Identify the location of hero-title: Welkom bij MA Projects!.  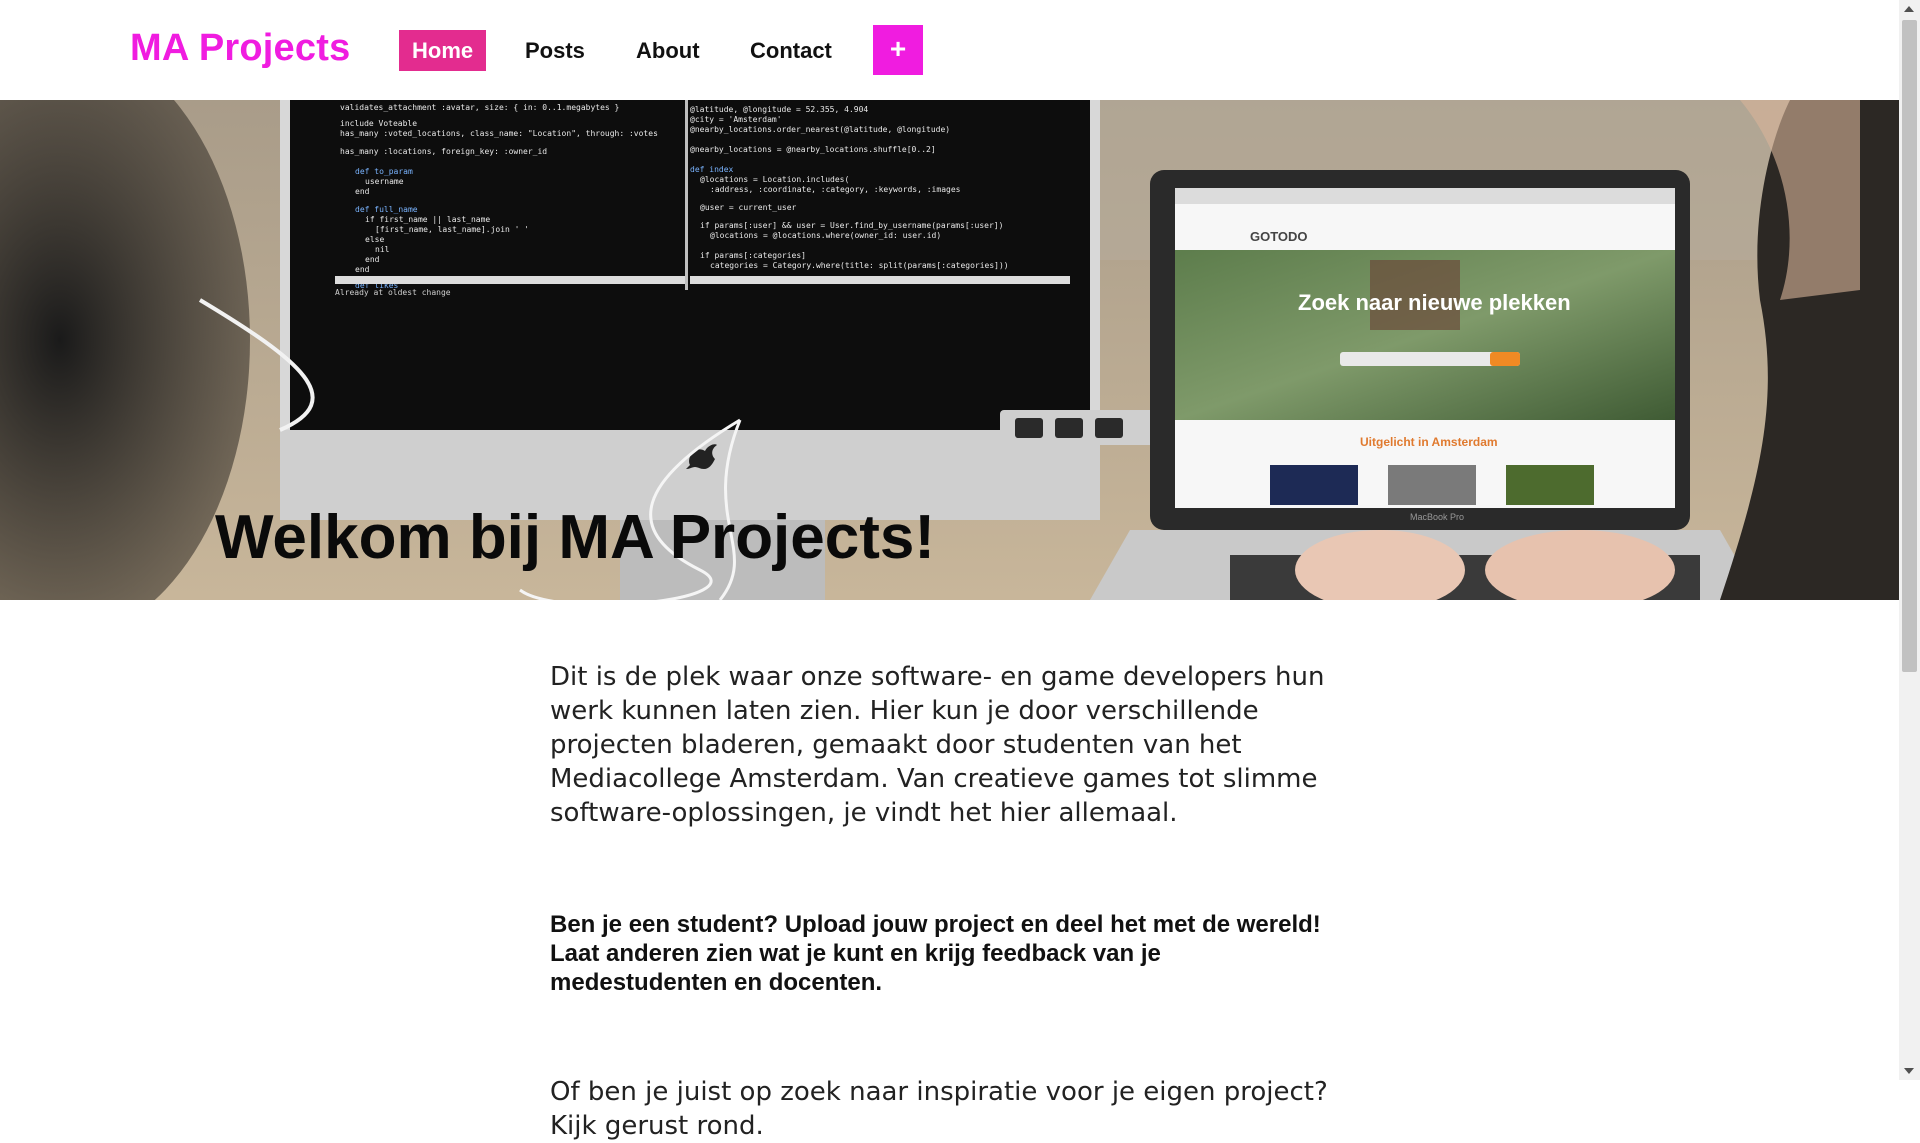
(575, 537).